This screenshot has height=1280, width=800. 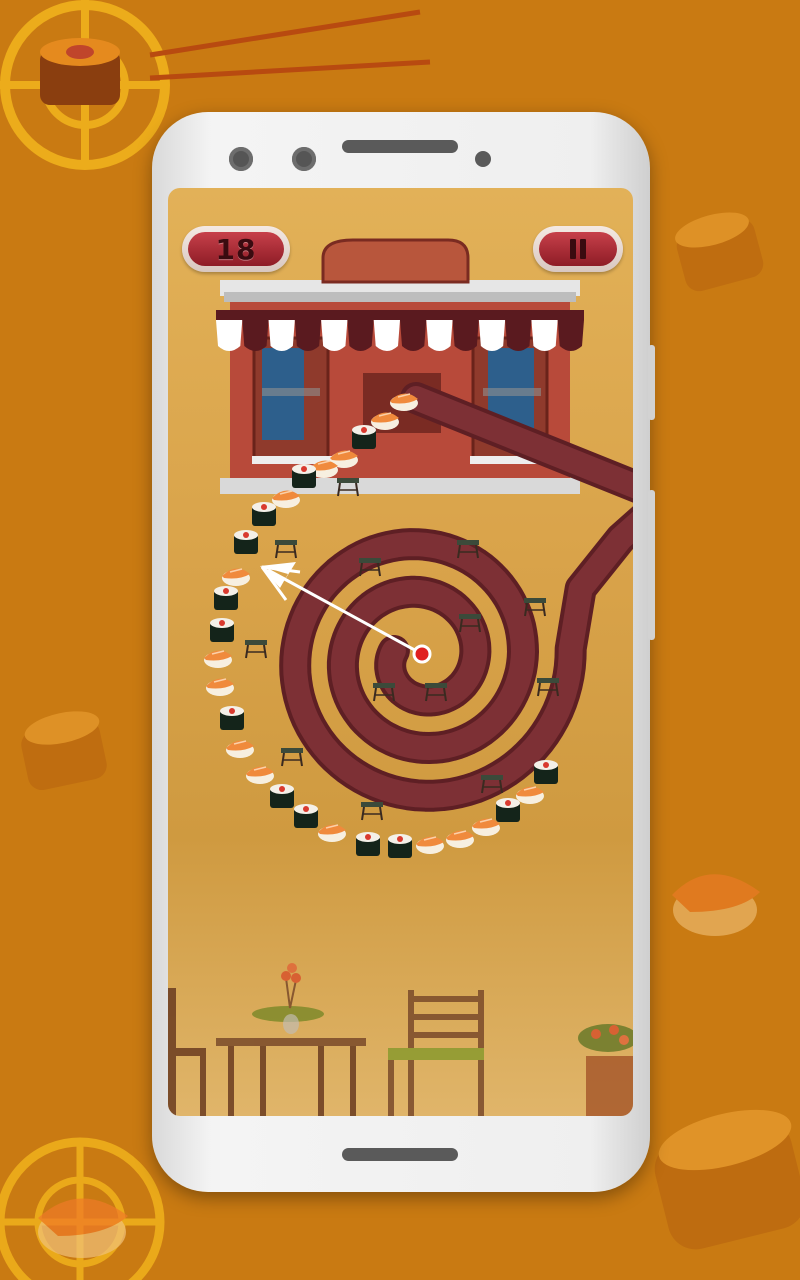 What do you see at coordinates (651, 565) in the screenshot?
I see `power-button` at bounding box center [651, 565].